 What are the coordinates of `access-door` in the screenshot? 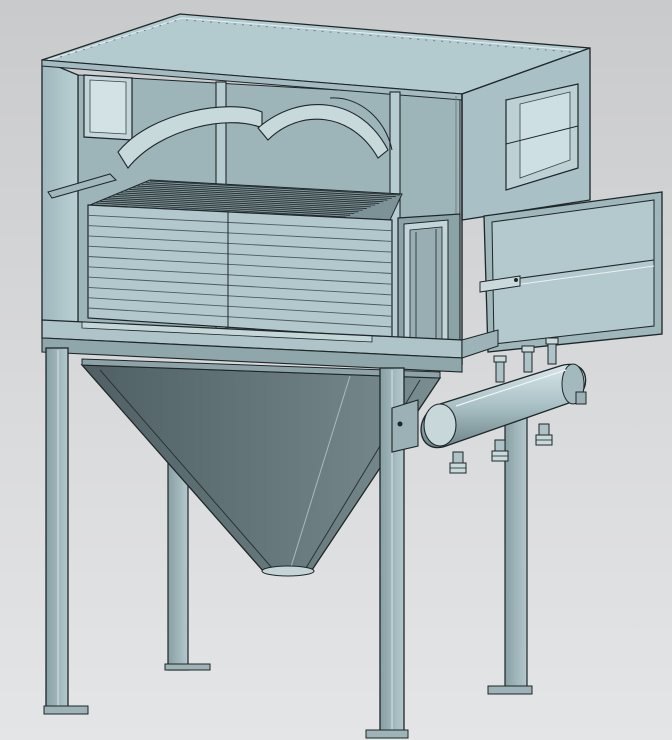 It's located at (571, 272).